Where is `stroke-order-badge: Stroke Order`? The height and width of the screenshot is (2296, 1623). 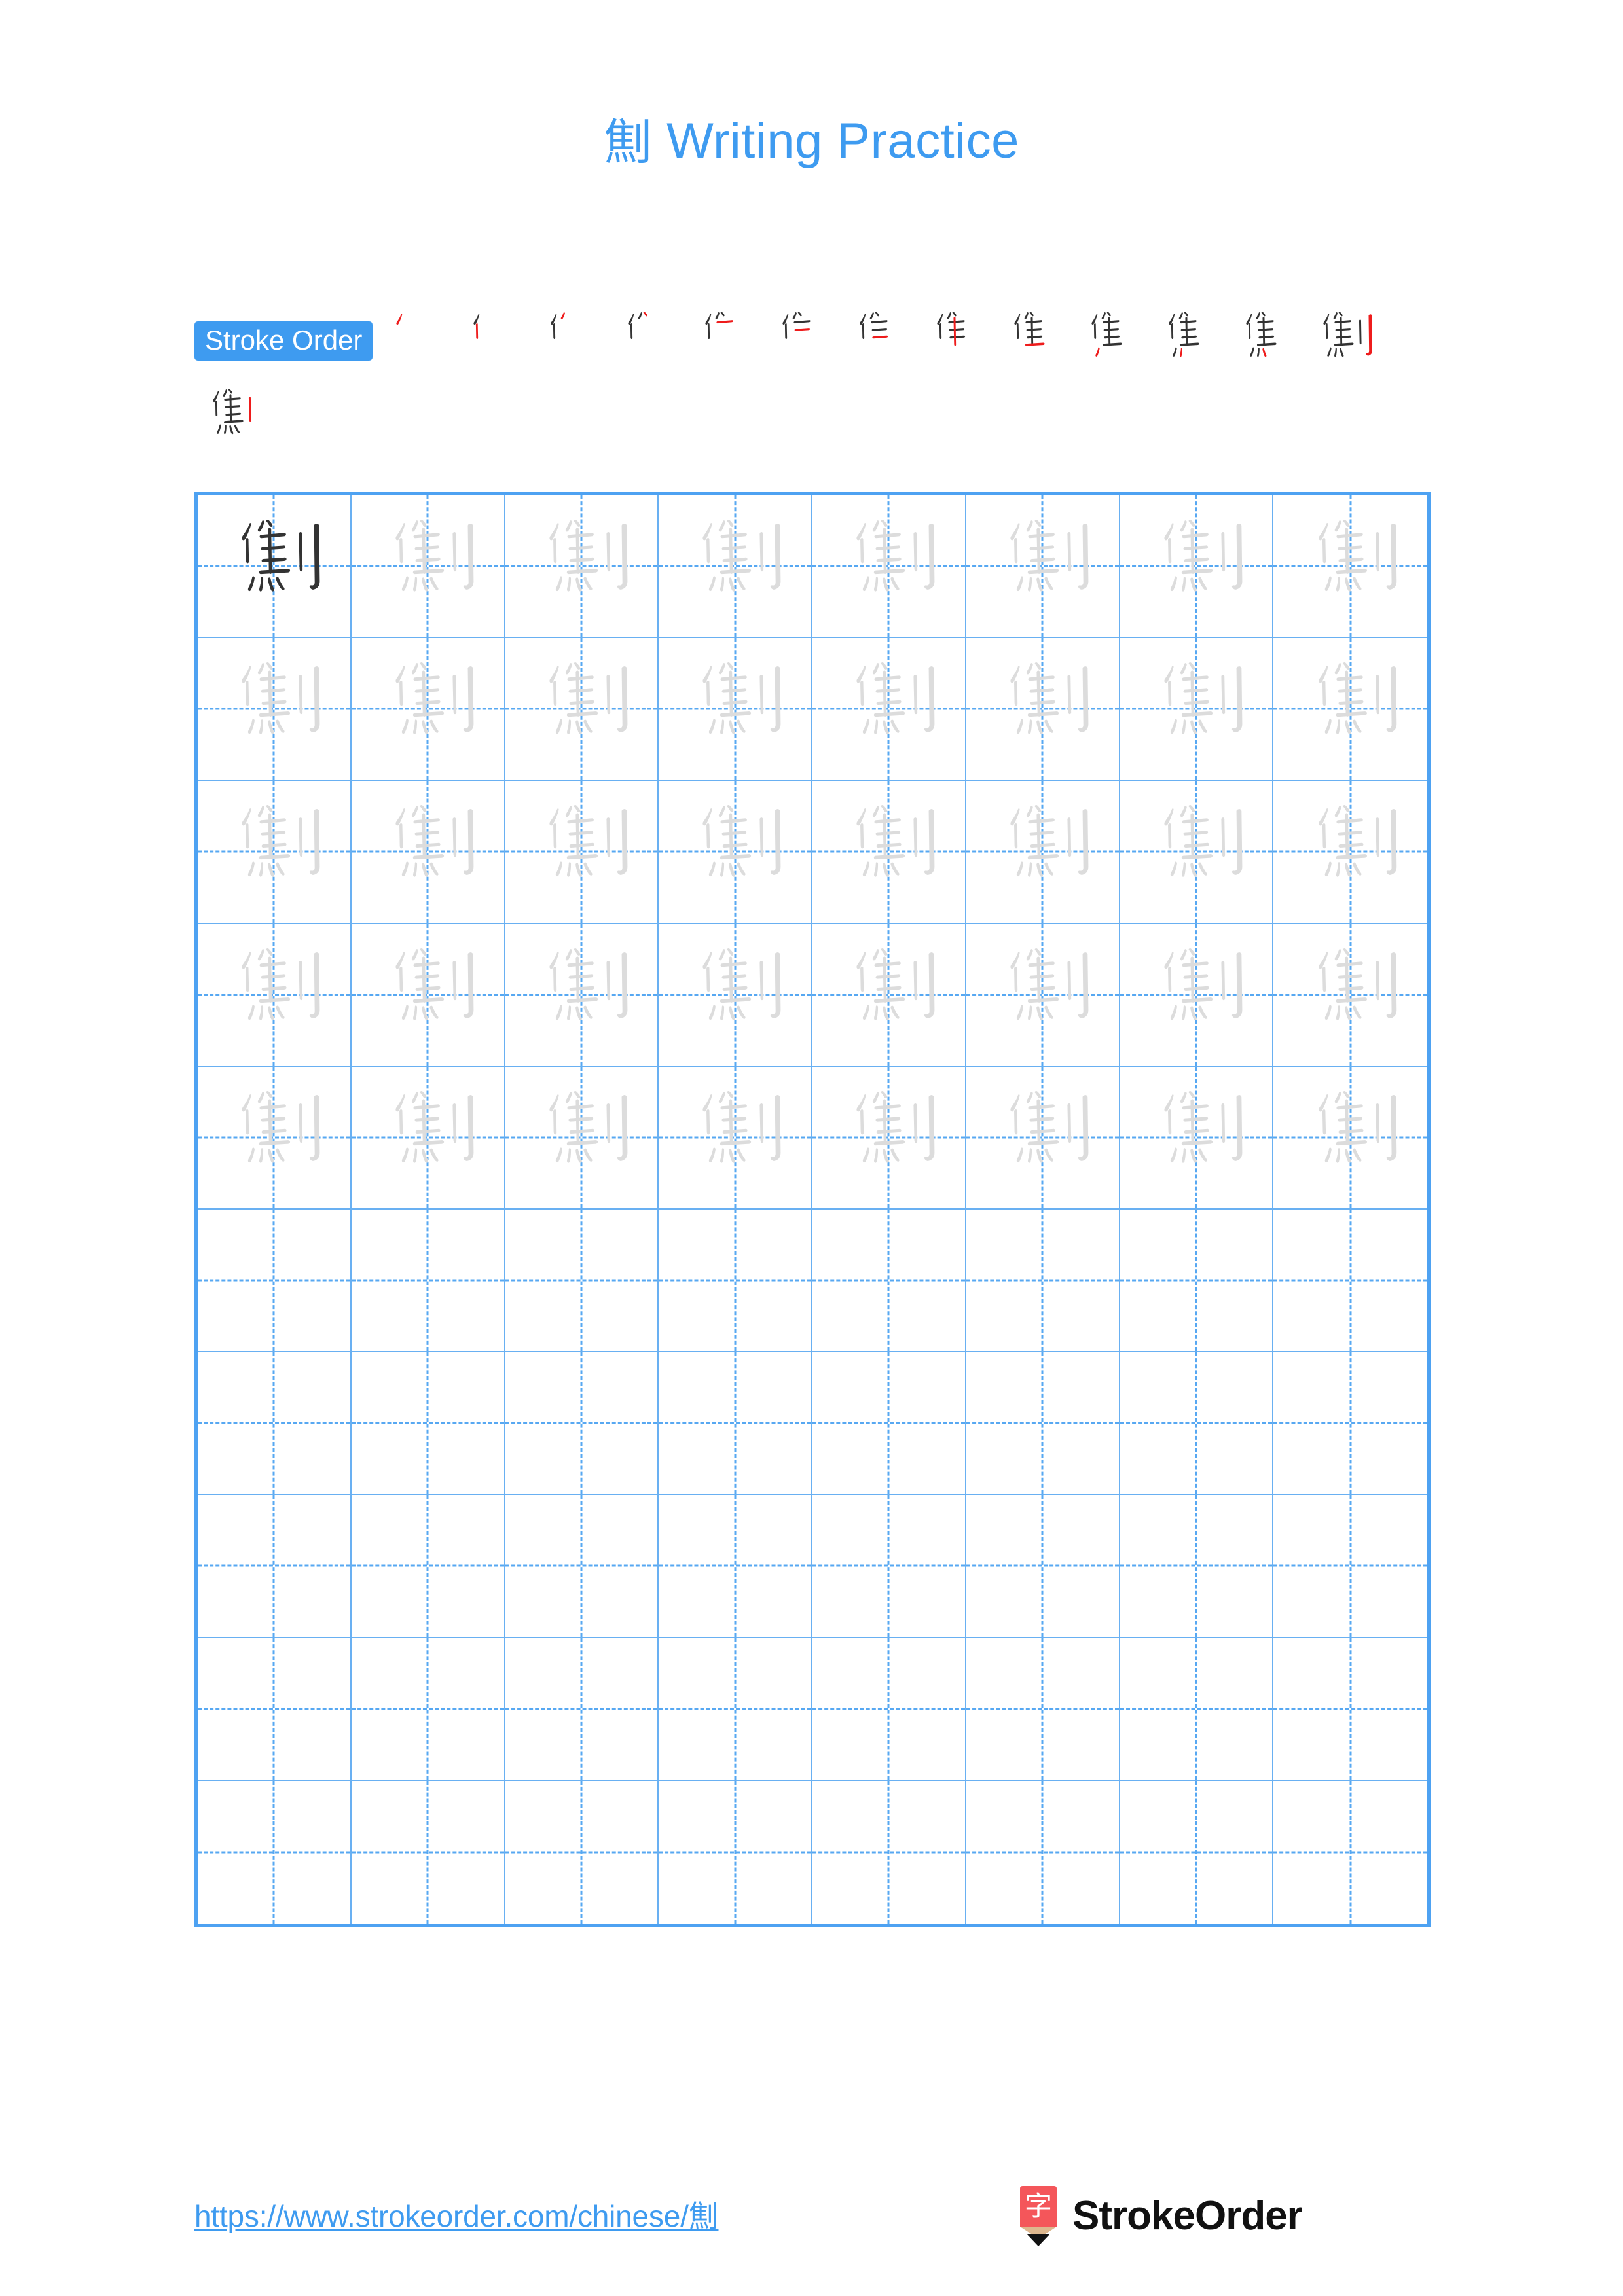 stroke-order-badge: Stroke Order is located at coordinates (283, 341).